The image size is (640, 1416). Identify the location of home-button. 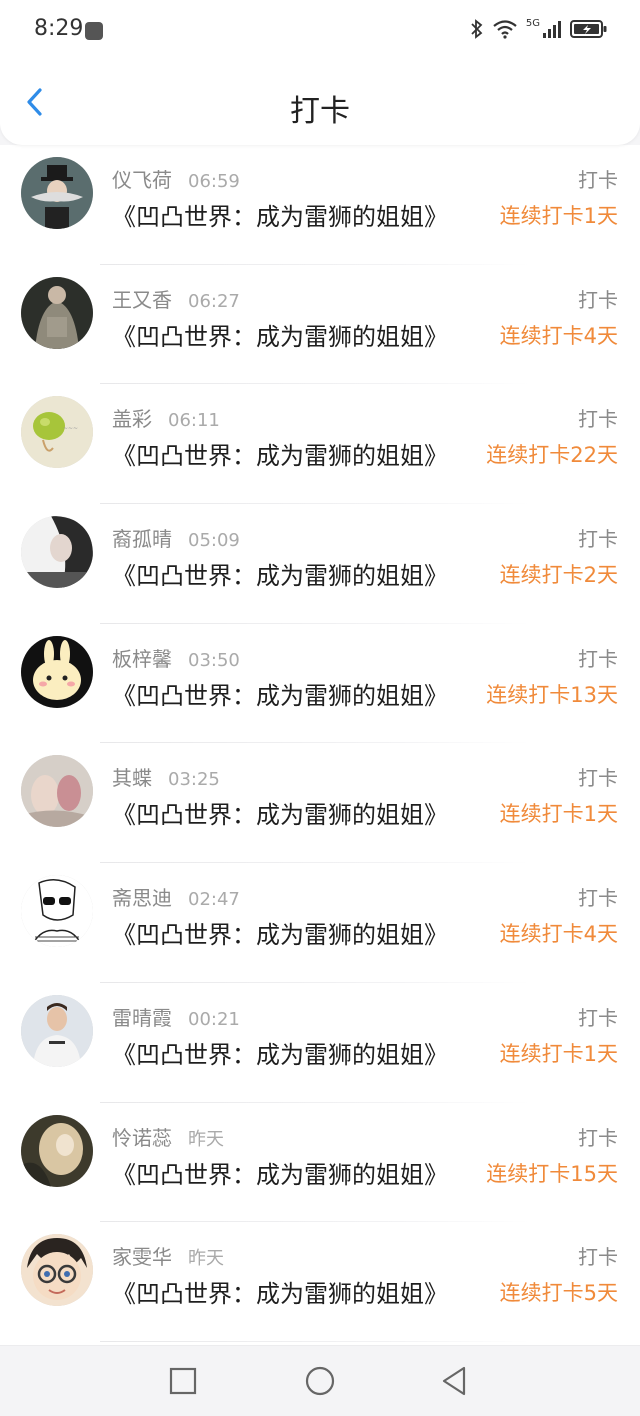
(320, 1381).